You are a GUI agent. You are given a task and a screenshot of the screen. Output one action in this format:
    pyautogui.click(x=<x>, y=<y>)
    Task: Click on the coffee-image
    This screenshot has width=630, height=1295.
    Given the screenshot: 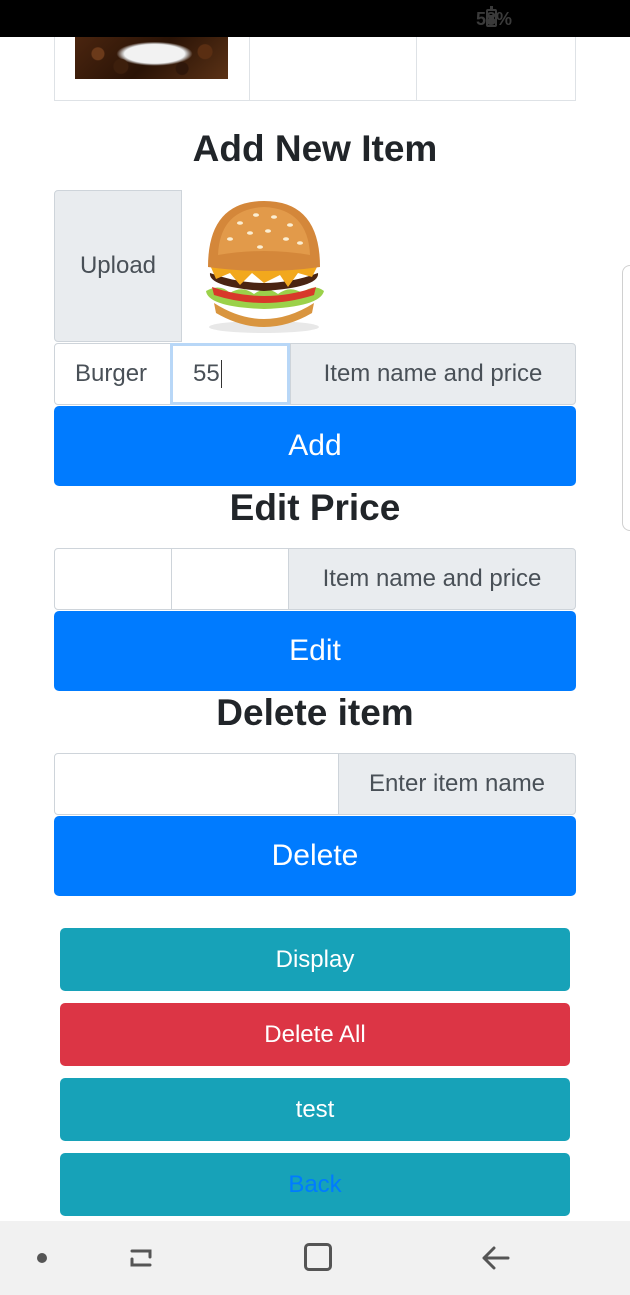 What is the action you would take?
    pyautogui.click(x=151, y=58)
    